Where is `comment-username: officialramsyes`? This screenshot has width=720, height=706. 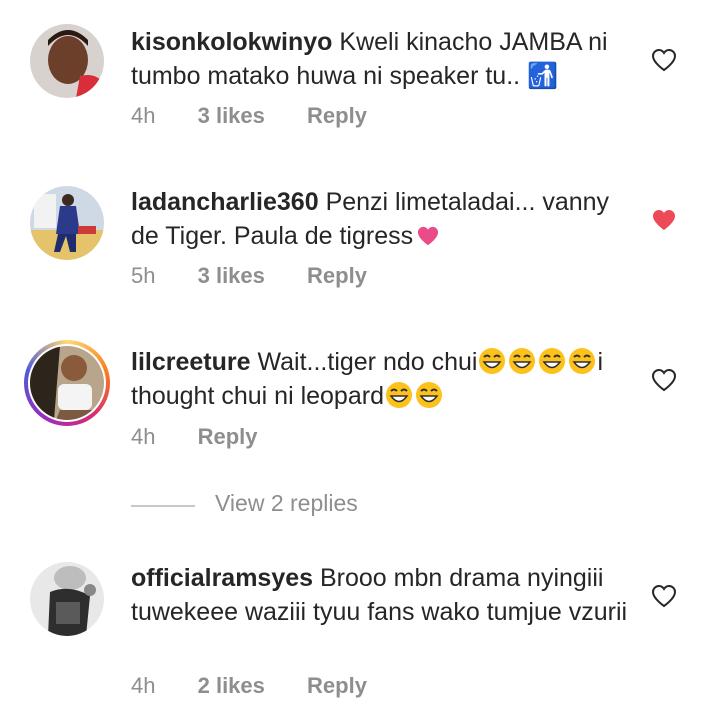
comment-username: officialramsyes is located at coordinates (222, 578).